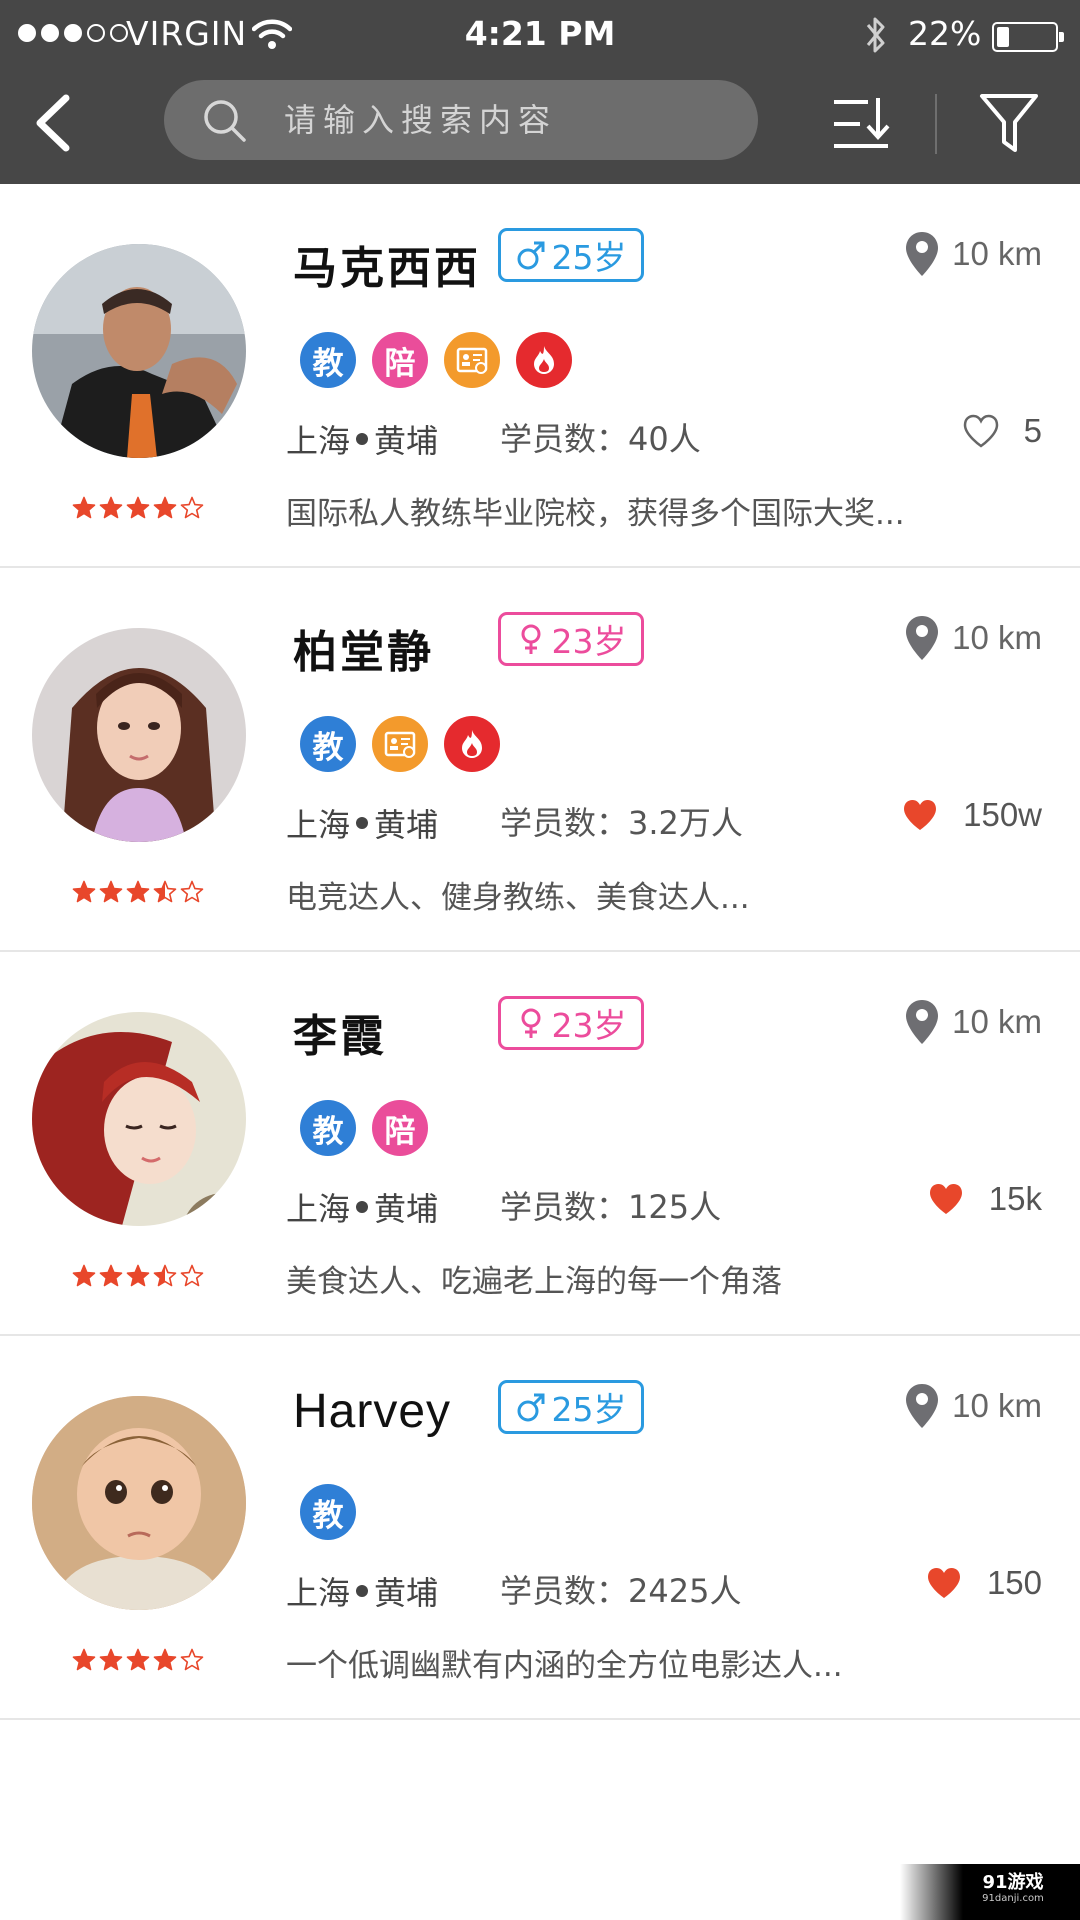  Describe the element at coordinates (1014, 1582) in the screenshot. I see `like-count: 150` at that location.